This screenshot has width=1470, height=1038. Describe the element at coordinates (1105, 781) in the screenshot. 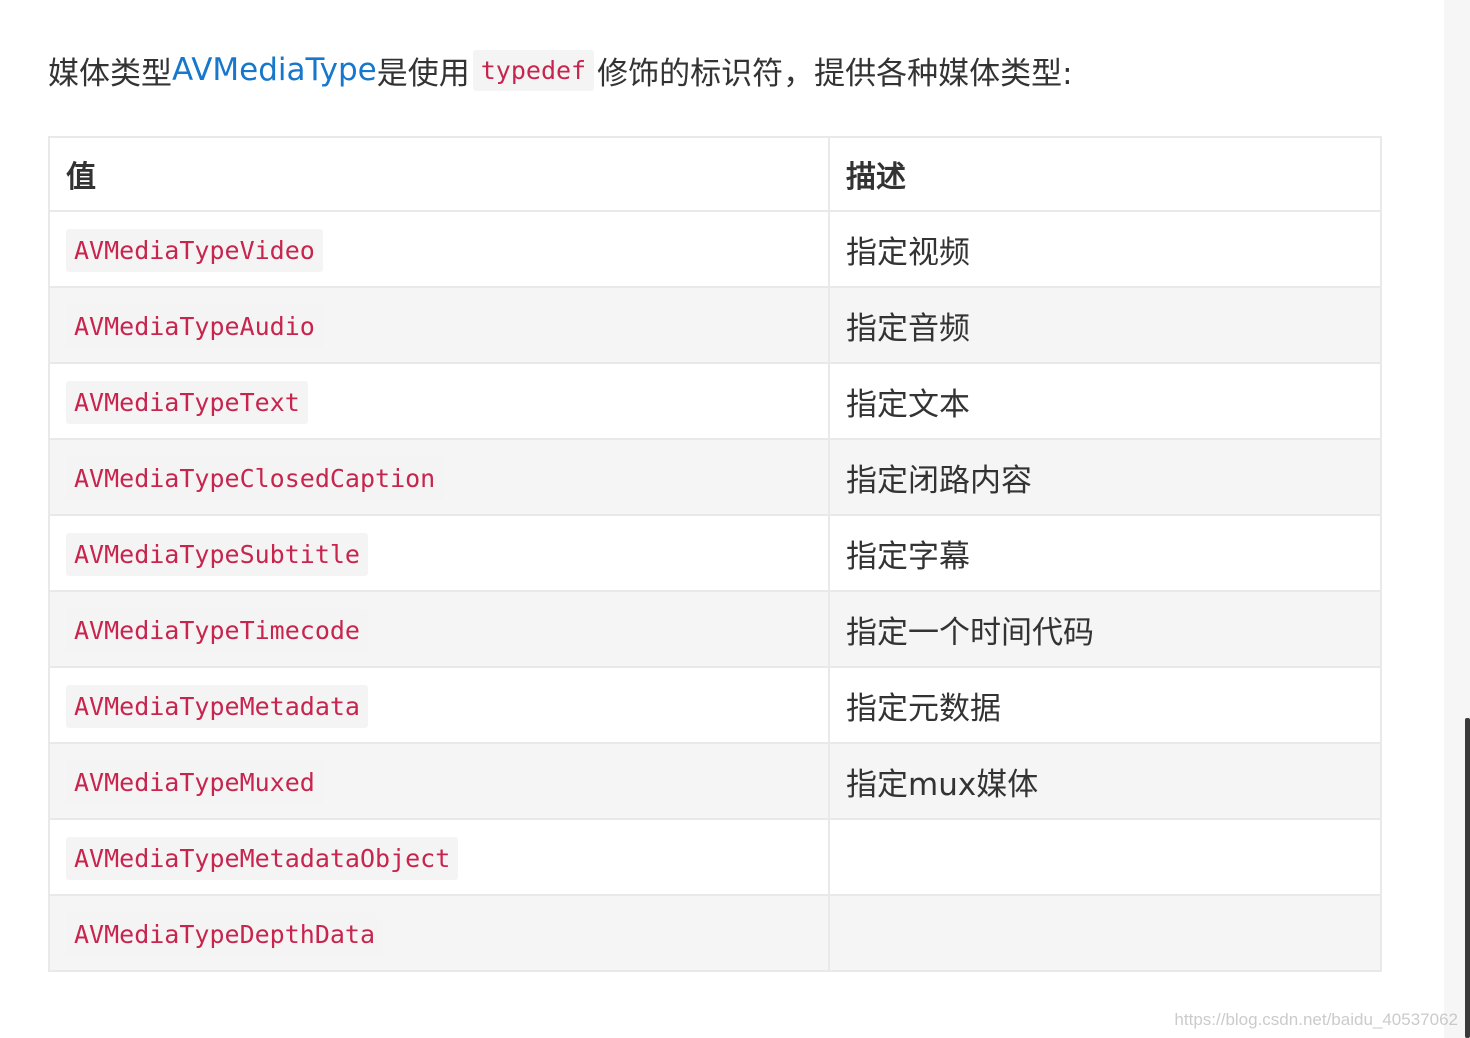

I see `description-cell: 指定mux媒体` at that location.